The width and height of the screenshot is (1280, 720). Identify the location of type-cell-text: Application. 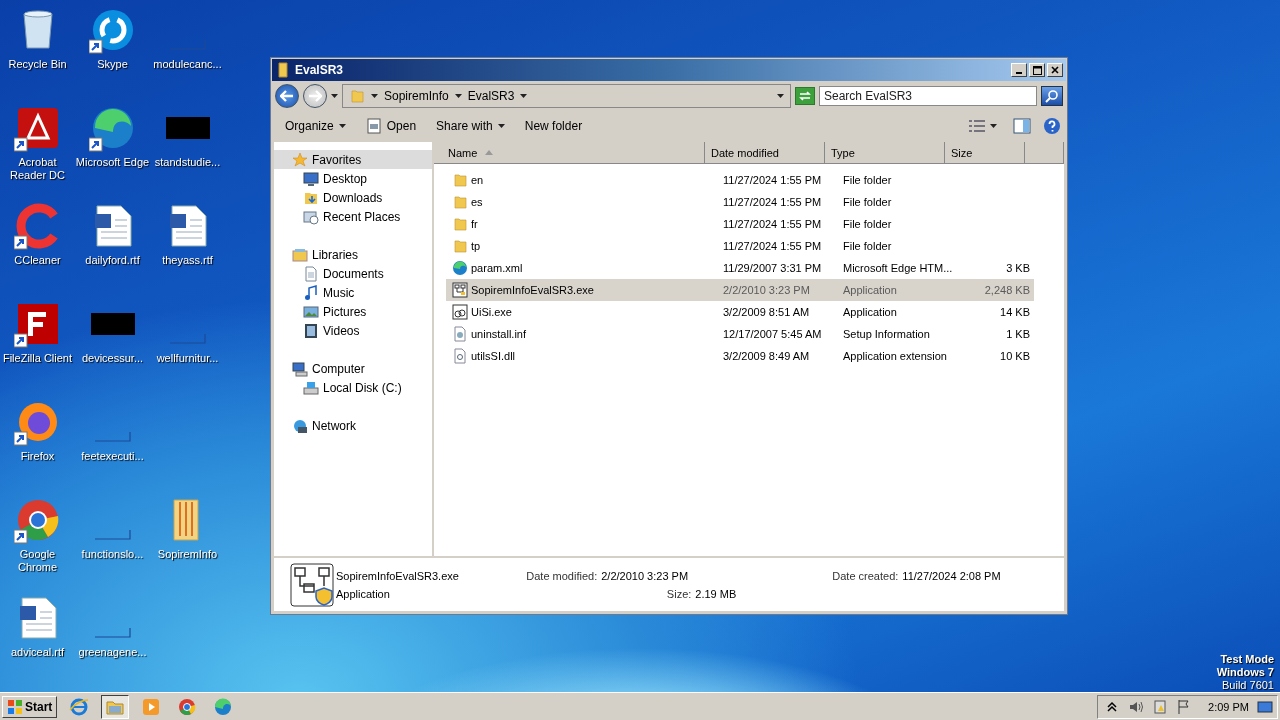
(870, 290).